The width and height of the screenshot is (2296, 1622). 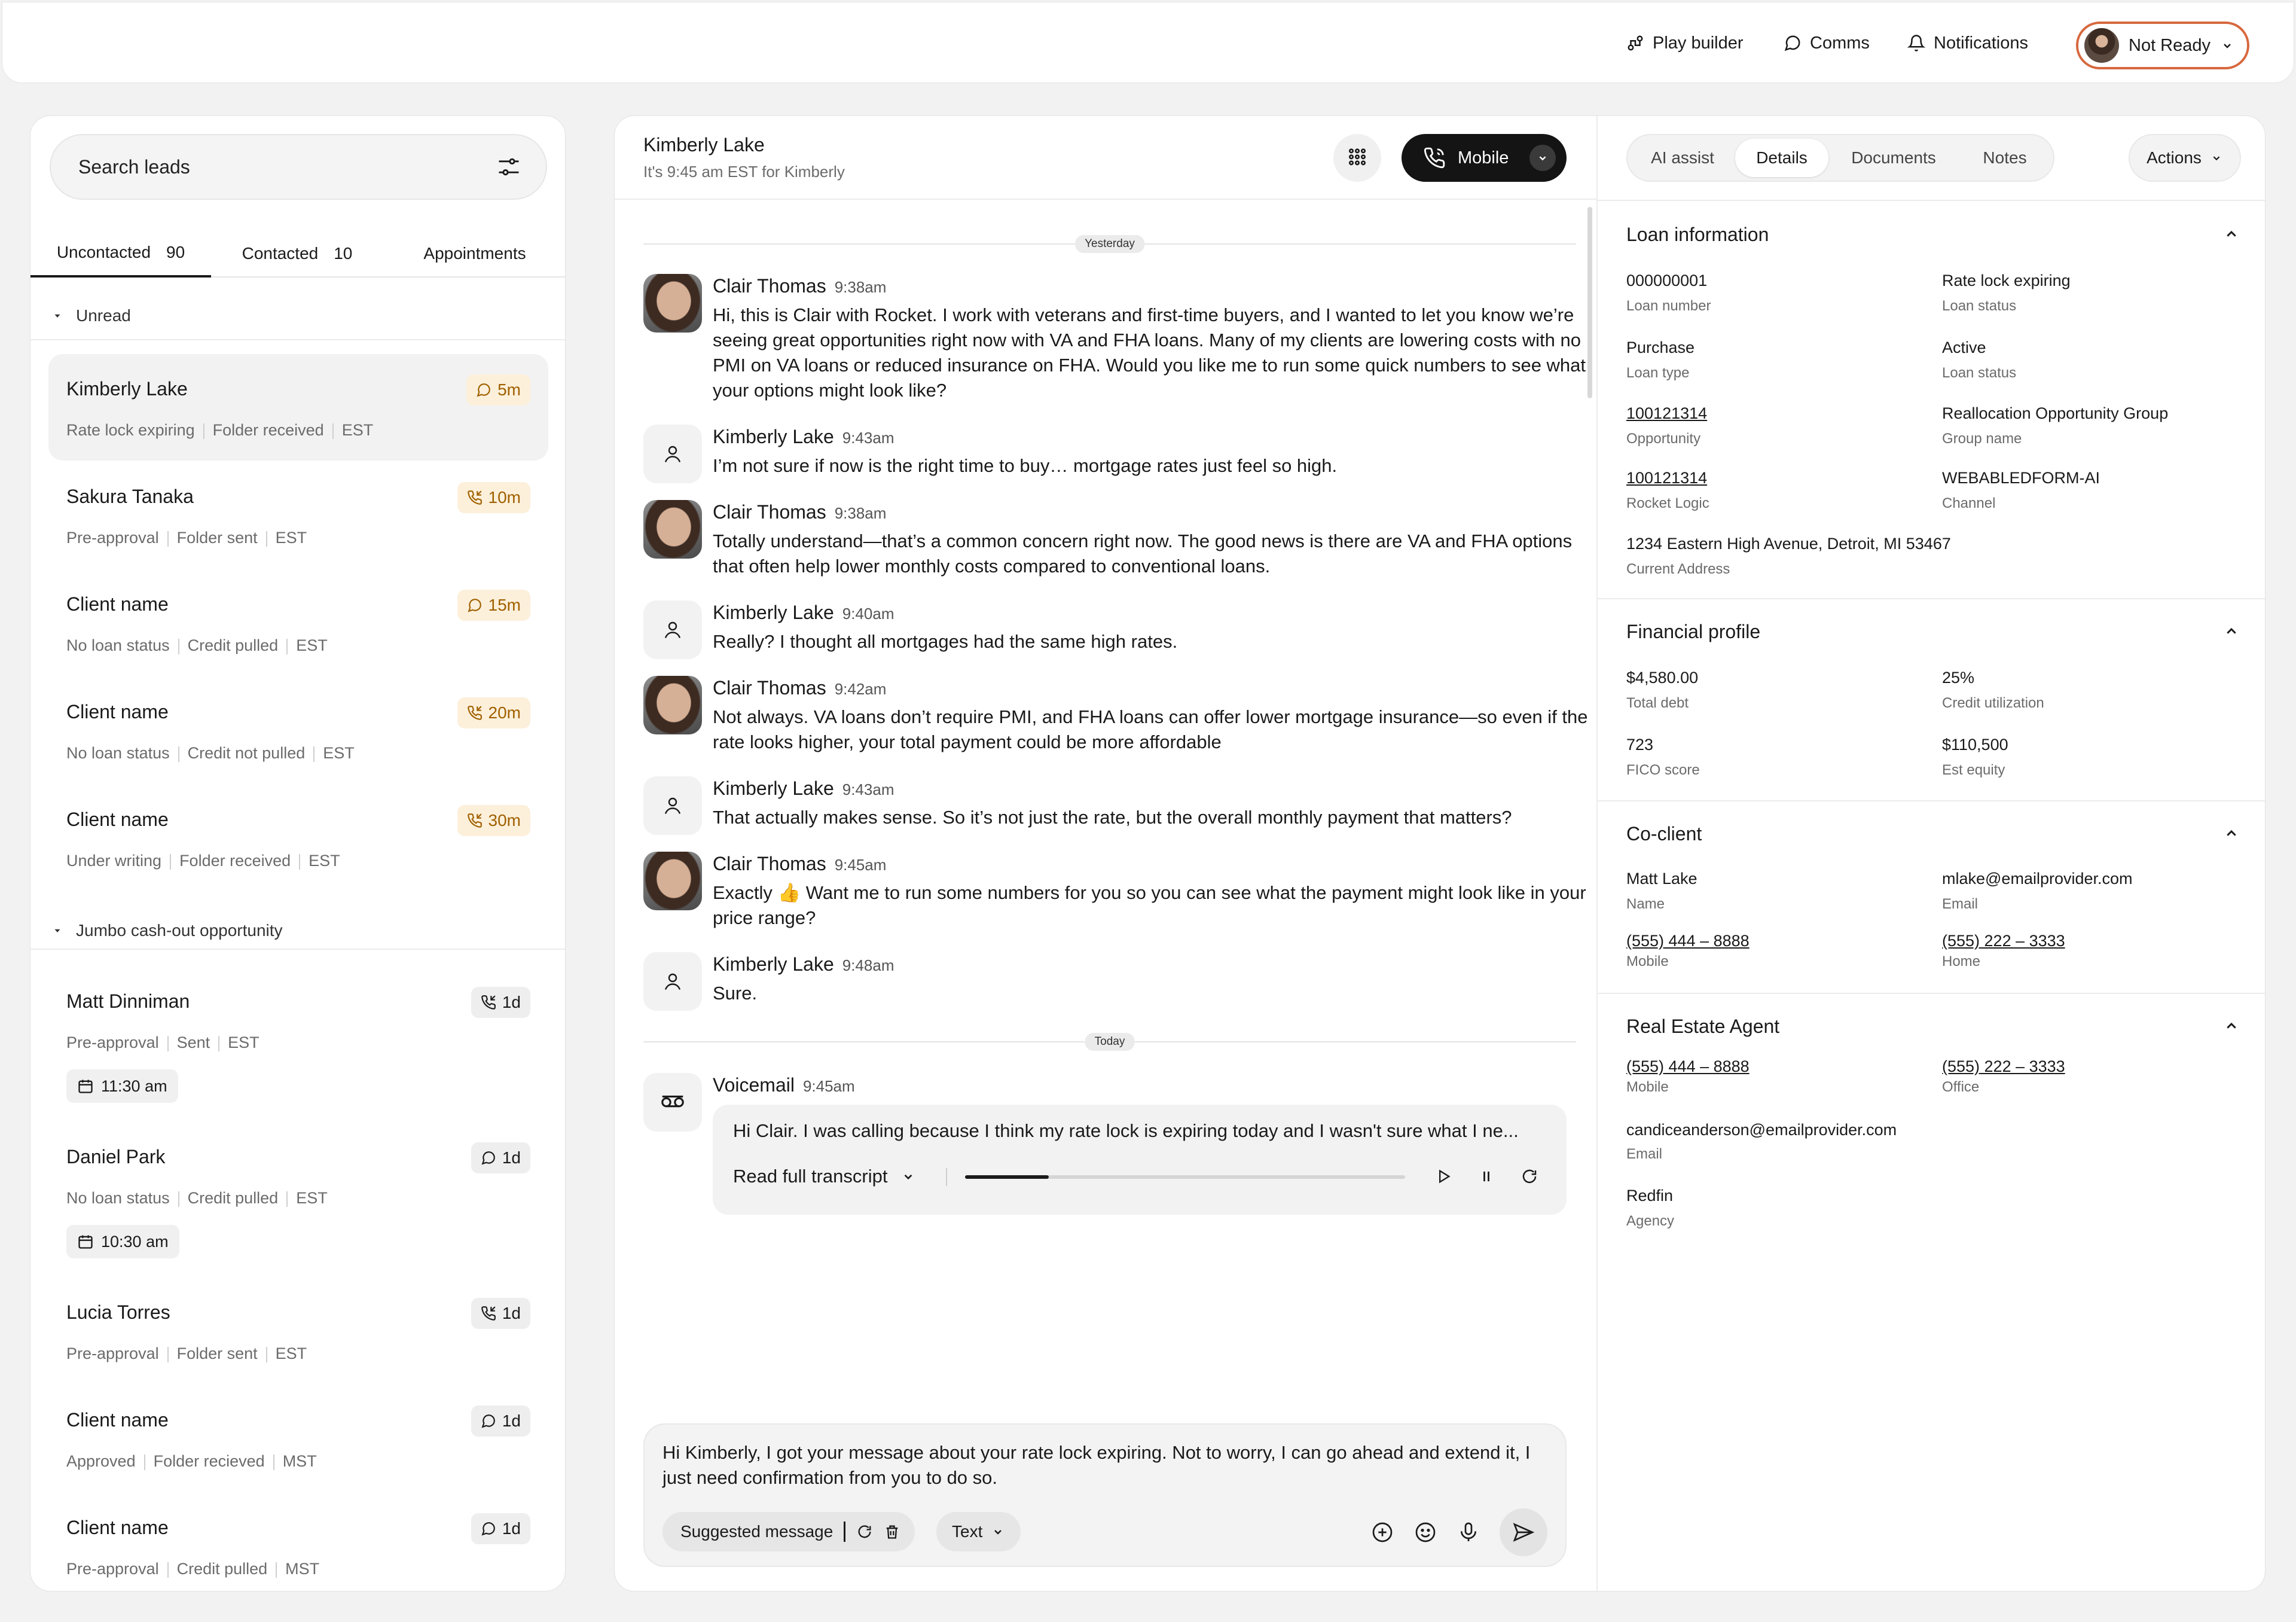 I want to click on field-label: Office, so click(x=1961, y=1087).